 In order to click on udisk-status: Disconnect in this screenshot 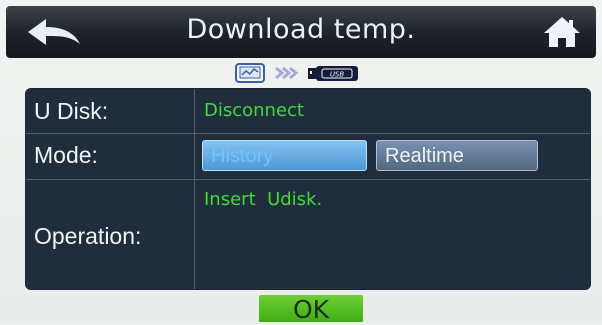, I will do `click(254, 110)`.